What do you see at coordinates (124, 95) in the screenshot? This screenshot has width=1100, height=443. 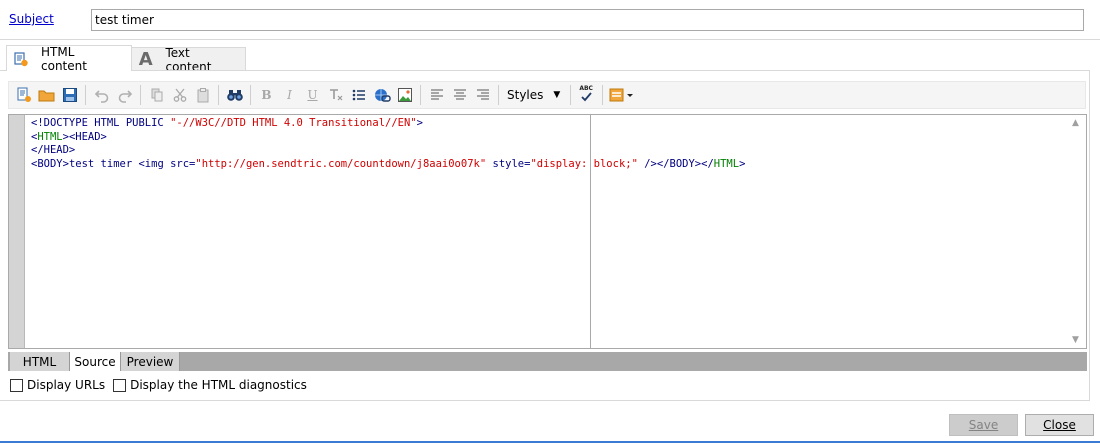 I see `redo-icon` at bounding box center [124, 95].